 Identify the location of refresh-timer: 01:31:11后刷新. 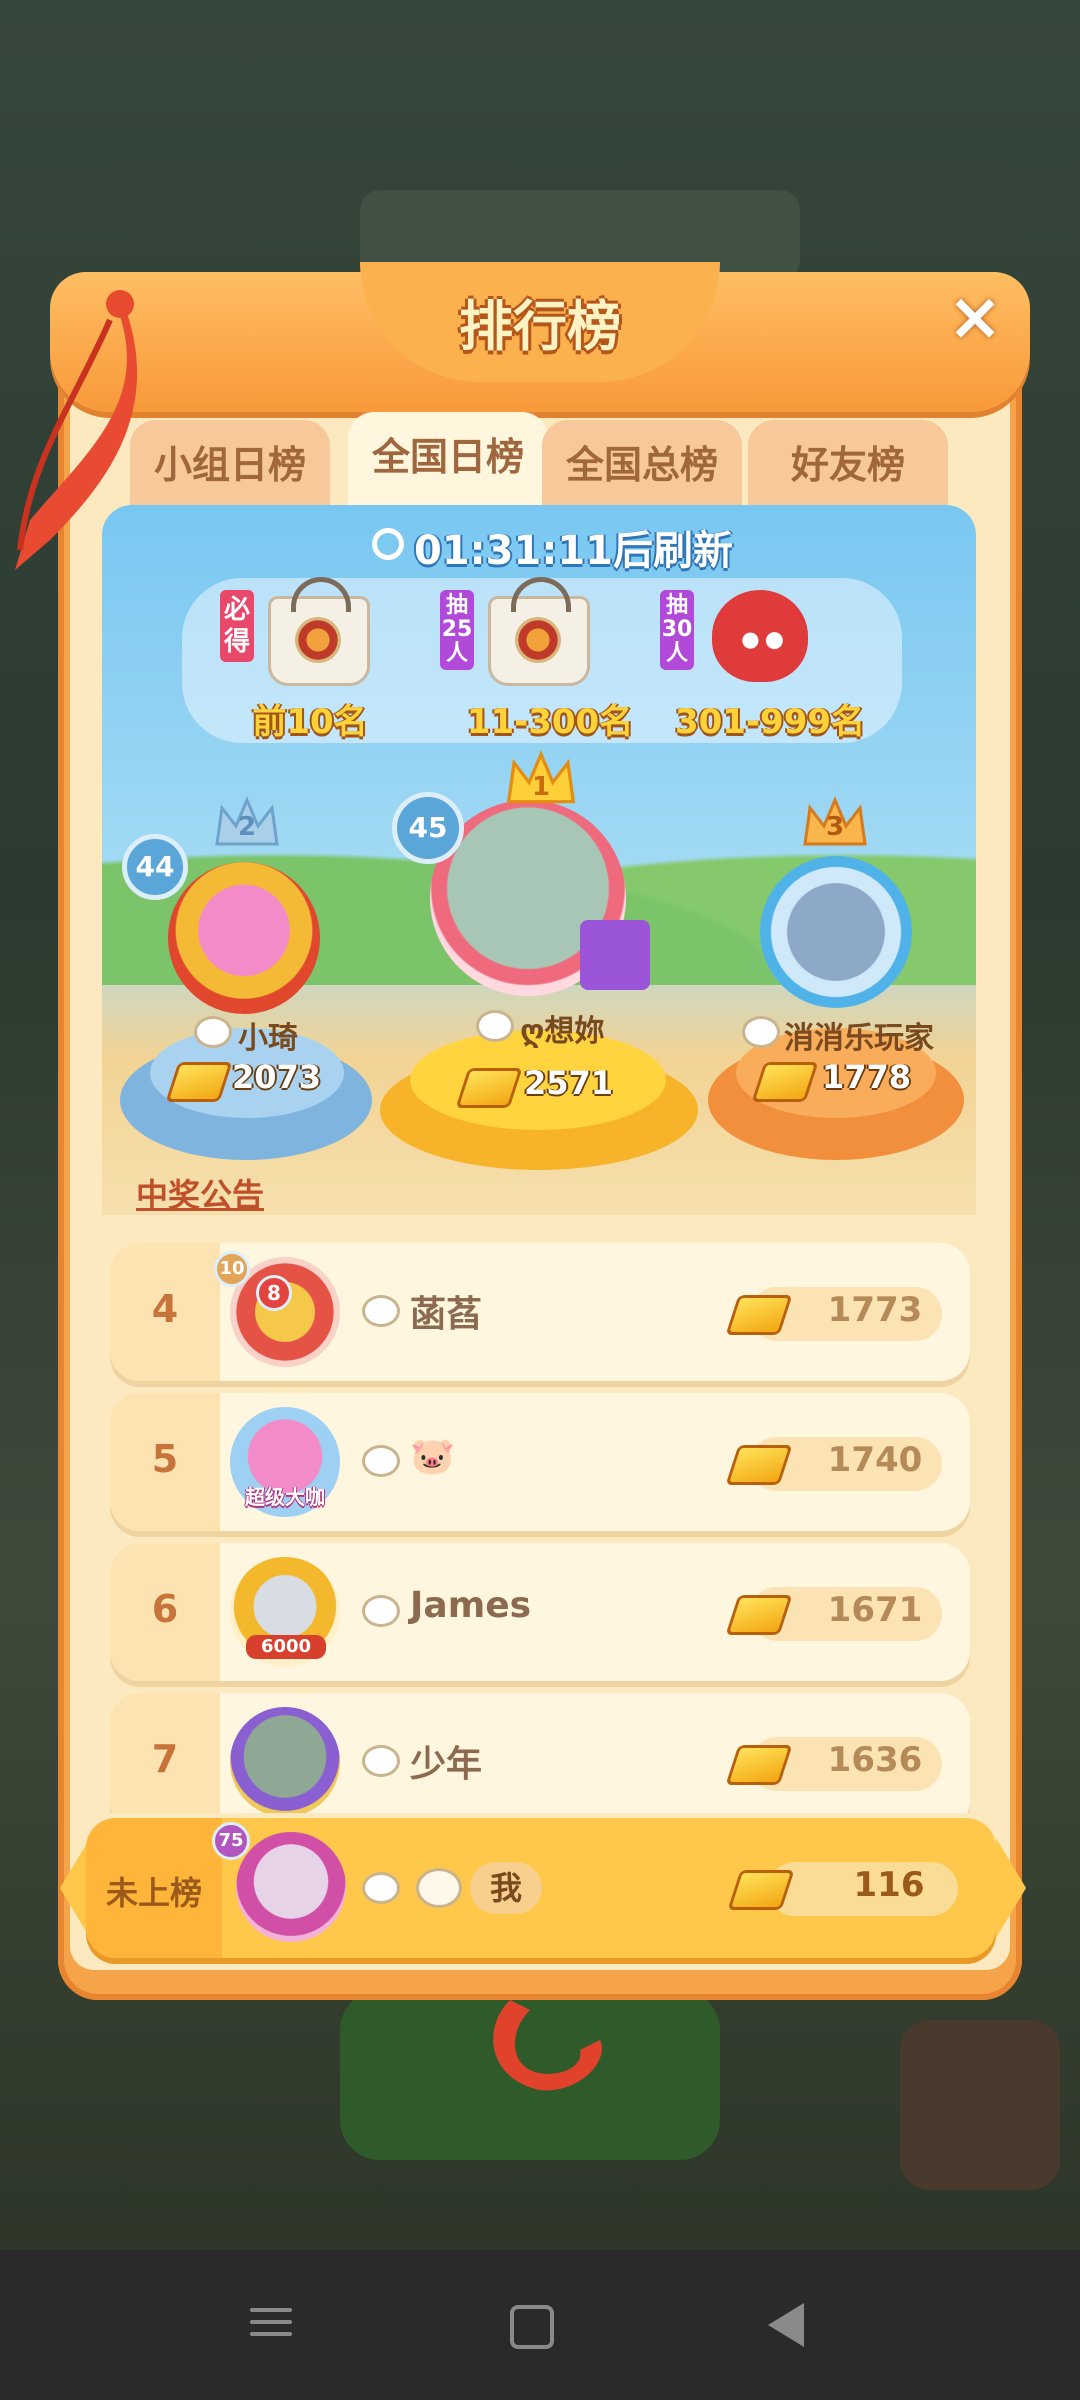
(573, 551).